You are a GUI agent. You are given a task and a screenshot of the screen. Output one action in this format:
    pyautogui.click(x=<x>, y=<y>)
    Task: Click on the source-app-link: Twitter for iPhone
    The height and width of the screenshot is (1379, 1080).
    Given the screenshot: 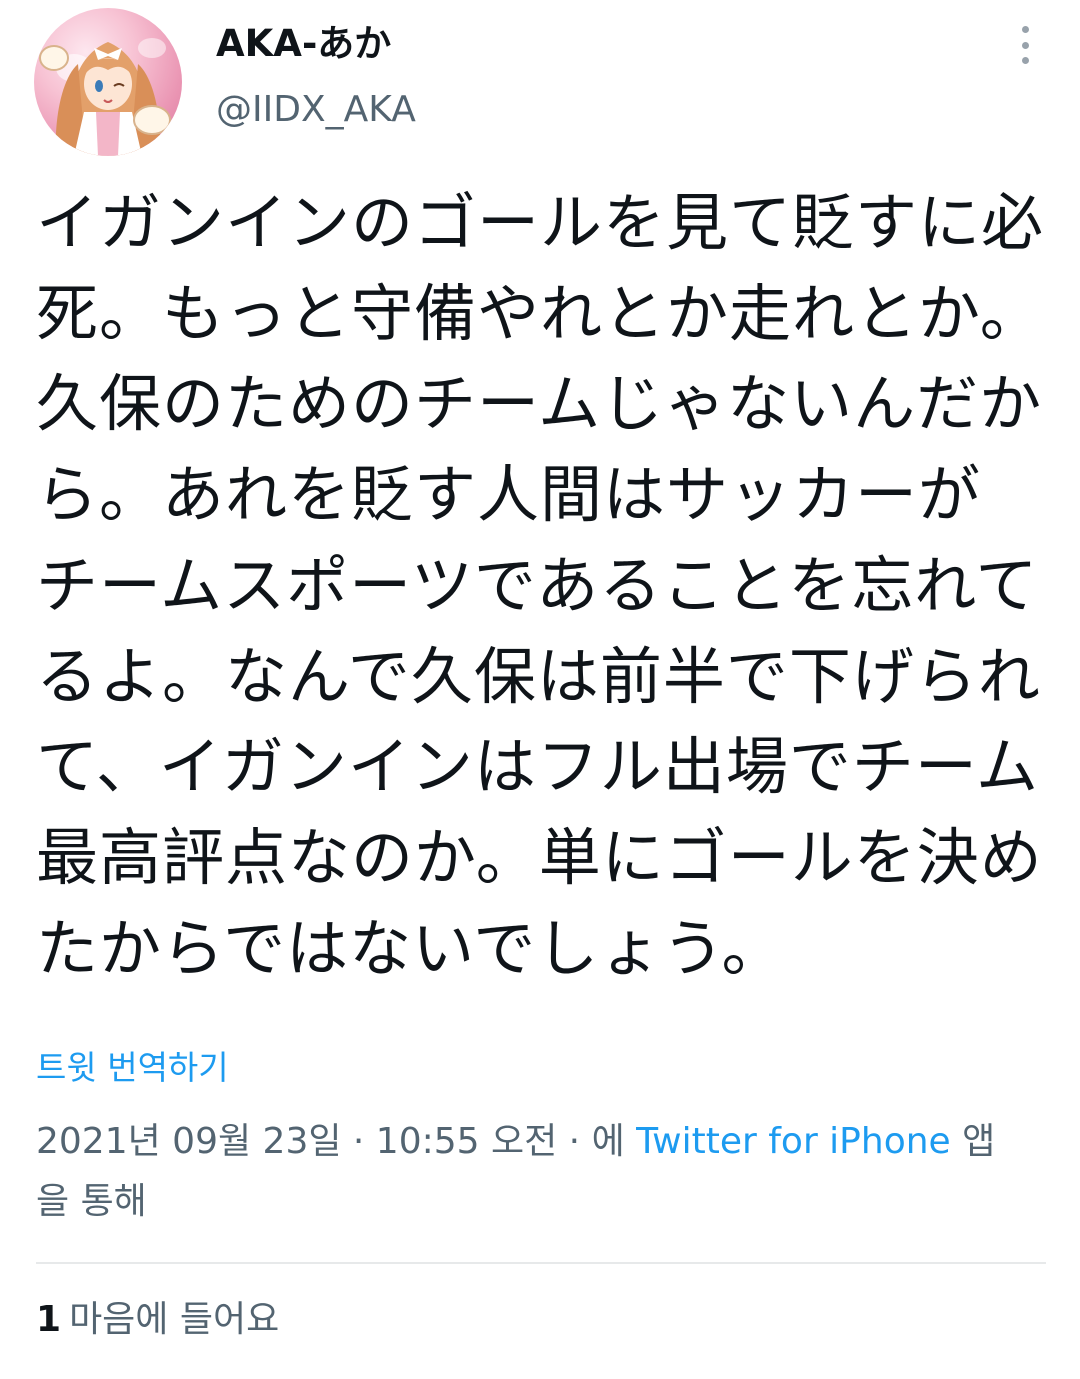 What is the action you would take?
    pyautogui.click(x=793, y=1141)
    